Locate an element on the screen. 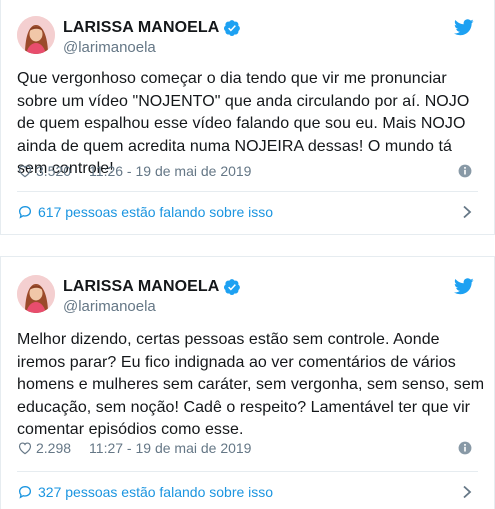 The image size is (495, 509). conversation-text: 327 pessoas estão falando sobre isso is located at coordinates (155, 492).